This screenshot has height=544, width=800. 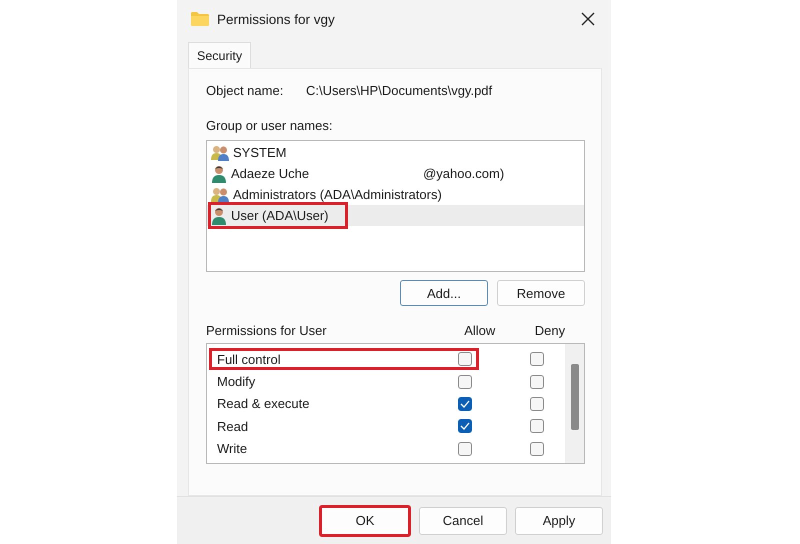 What do you see at coordinates (344, 359) in the screenshot?
I see `permission-entry: Full control` at bounding box center [344, 359].